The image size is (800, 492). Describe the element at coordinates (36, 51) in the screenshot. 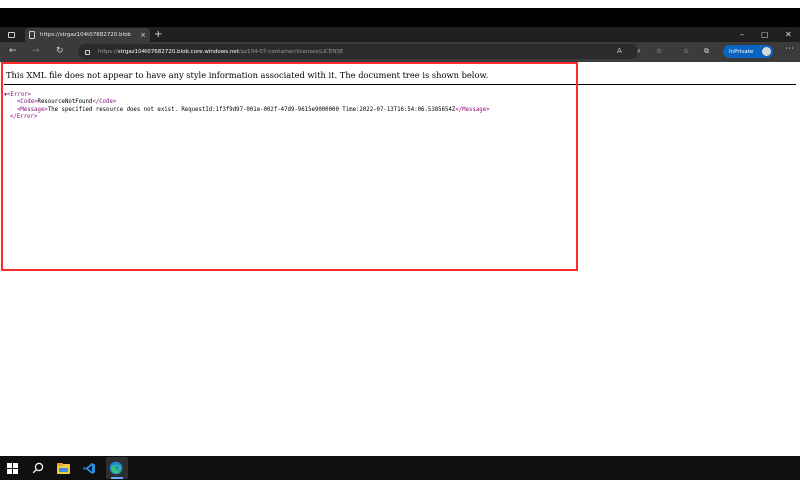

I see `forward-button: →` at that location.